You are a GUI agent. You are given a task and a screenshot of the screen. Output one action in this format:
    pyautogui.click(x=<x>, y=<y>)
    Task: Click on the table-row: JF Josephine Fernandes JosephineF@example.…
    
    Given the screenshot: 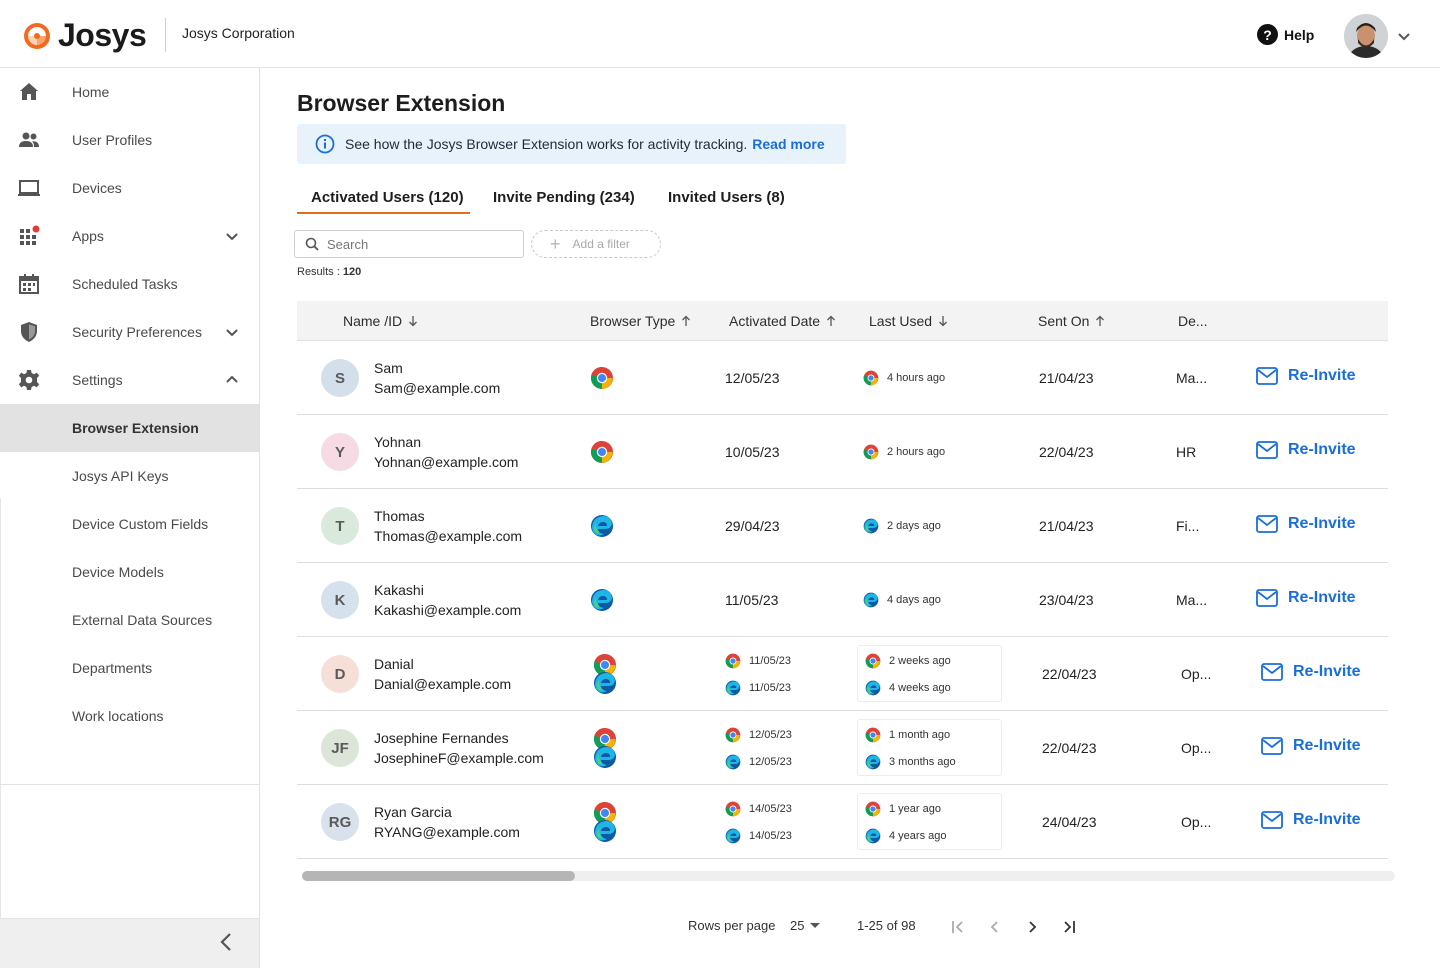 What is the action you would take?
    pyautogui.click(x=842, y=748)
    